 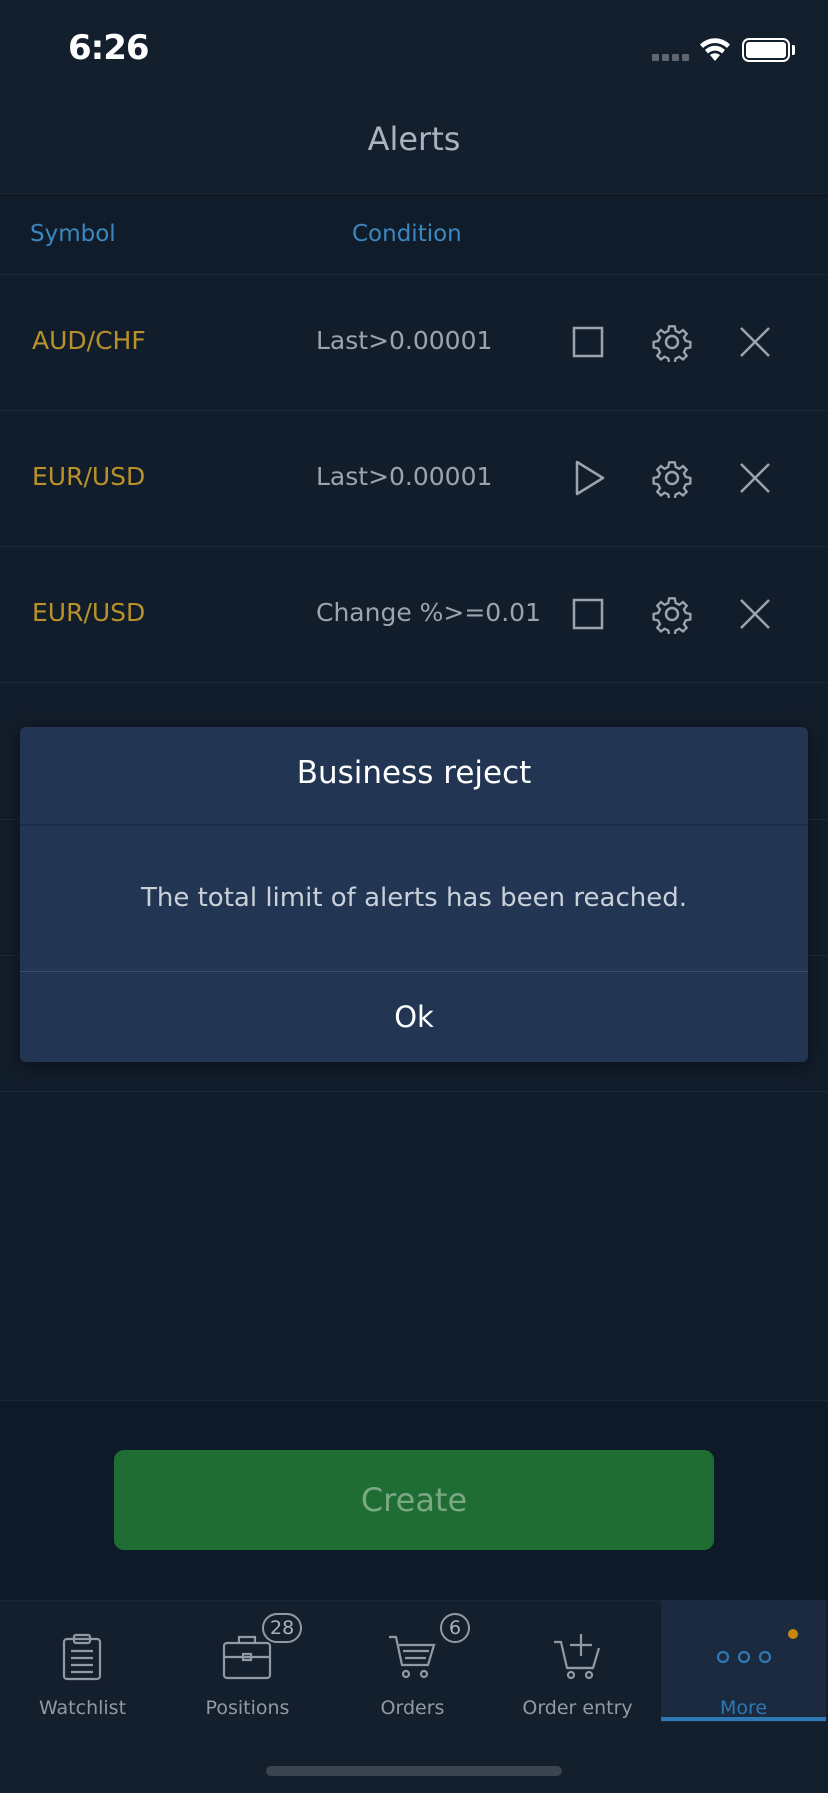 What do you see at coordinates (82, 1708) in the screenshot?
I see `tab-label: Watchlist` at bounding box center [82, 1708].